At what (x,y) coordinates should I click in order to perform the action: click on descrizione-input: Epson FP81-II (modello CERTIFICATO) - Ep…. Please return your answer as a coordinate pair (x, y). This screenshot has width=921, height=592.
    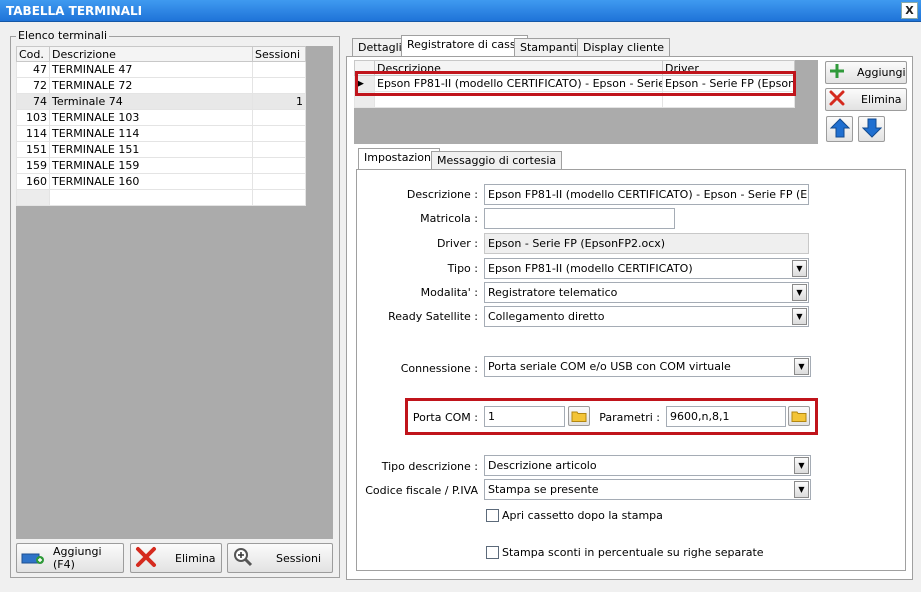
    Looking at the image, I should click on (646, 194).